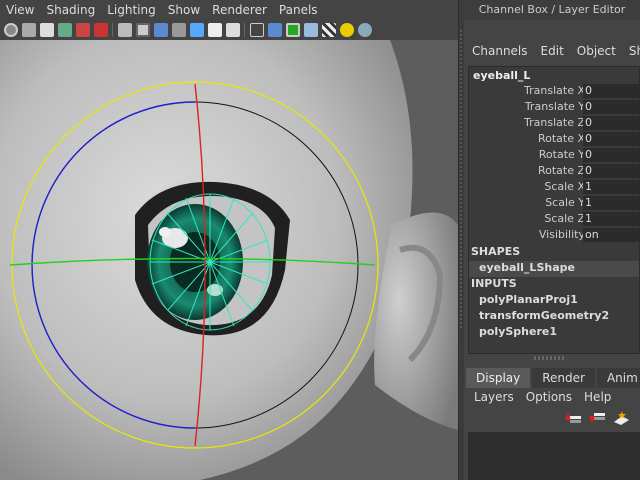 Image resolution: width=640 pixels, height=480 pixels. I want to click on menu-edit: Edit, so click(551, 51).